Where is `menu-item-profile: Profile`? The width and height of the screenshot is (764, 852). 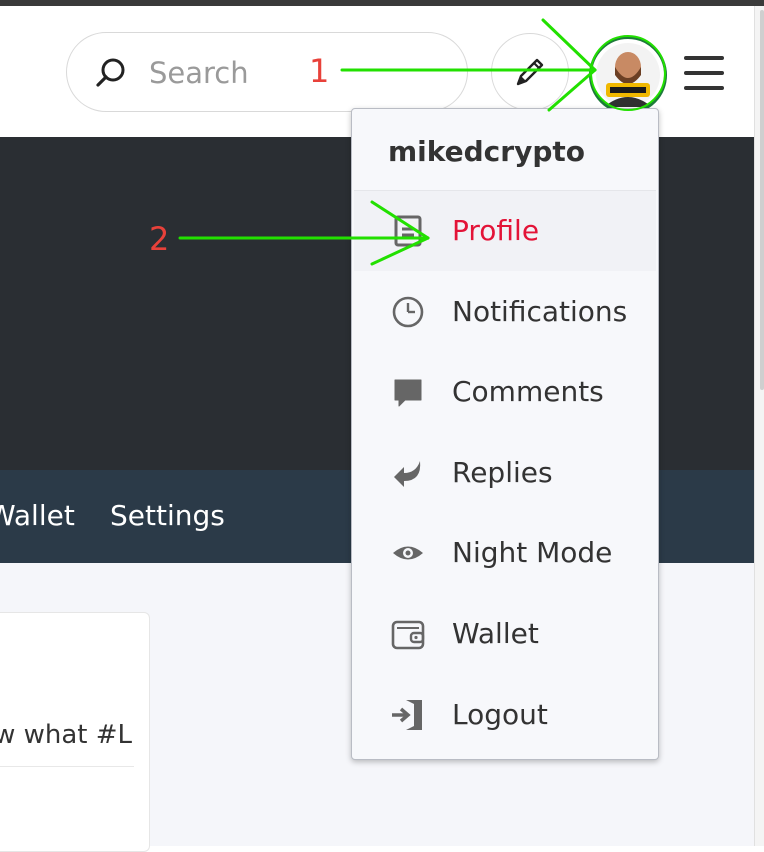
menu-item-profile: Profile is located at coordinates (505, 231).